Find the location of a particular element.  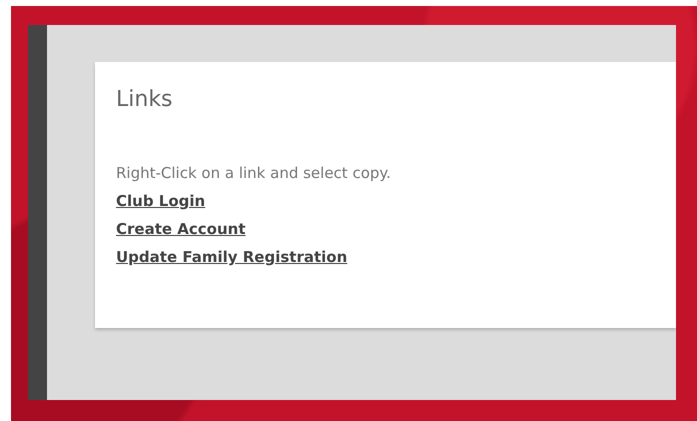

card-title: Links is located at coordinates (144, 99).